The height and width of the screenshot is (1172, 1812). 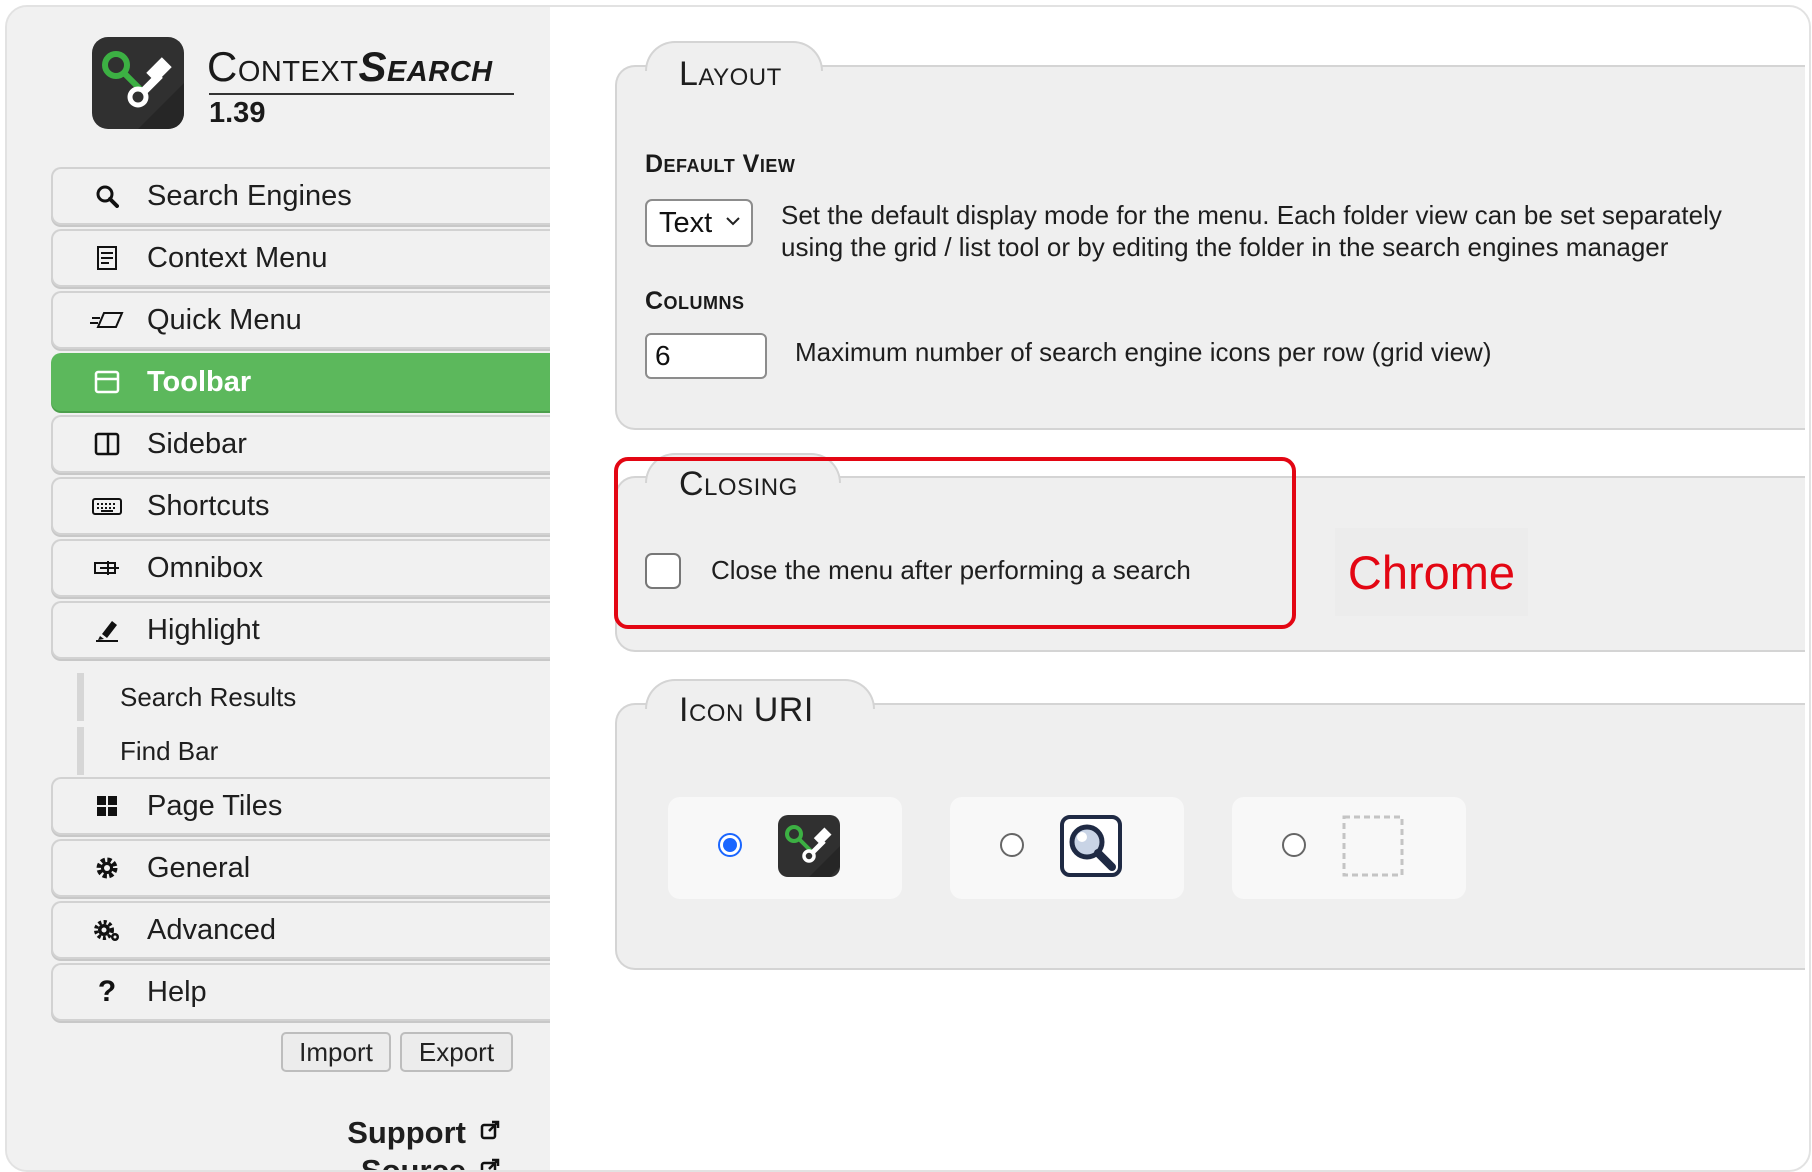 What do you see at coordinates (300, 806) in the screenshot?
I see `nav-item-page-tiles: Page Tiles` at bounding box center [300, 806].